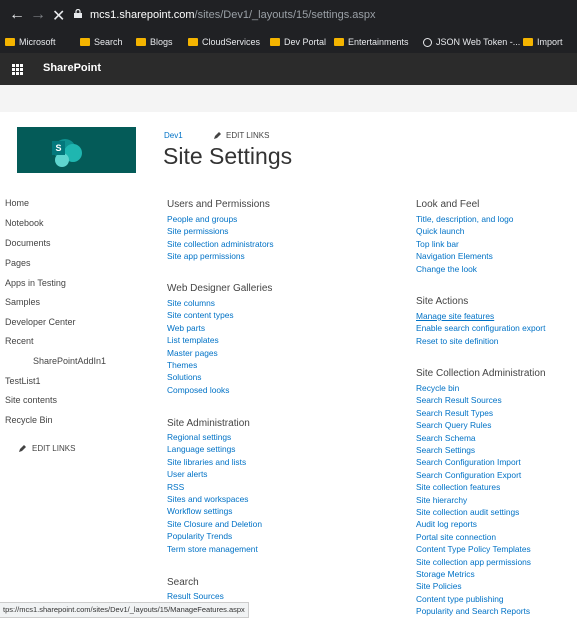  I want to click on nav-item-sharepointaddin1: SharePointAddIn1, so click(69, 361).